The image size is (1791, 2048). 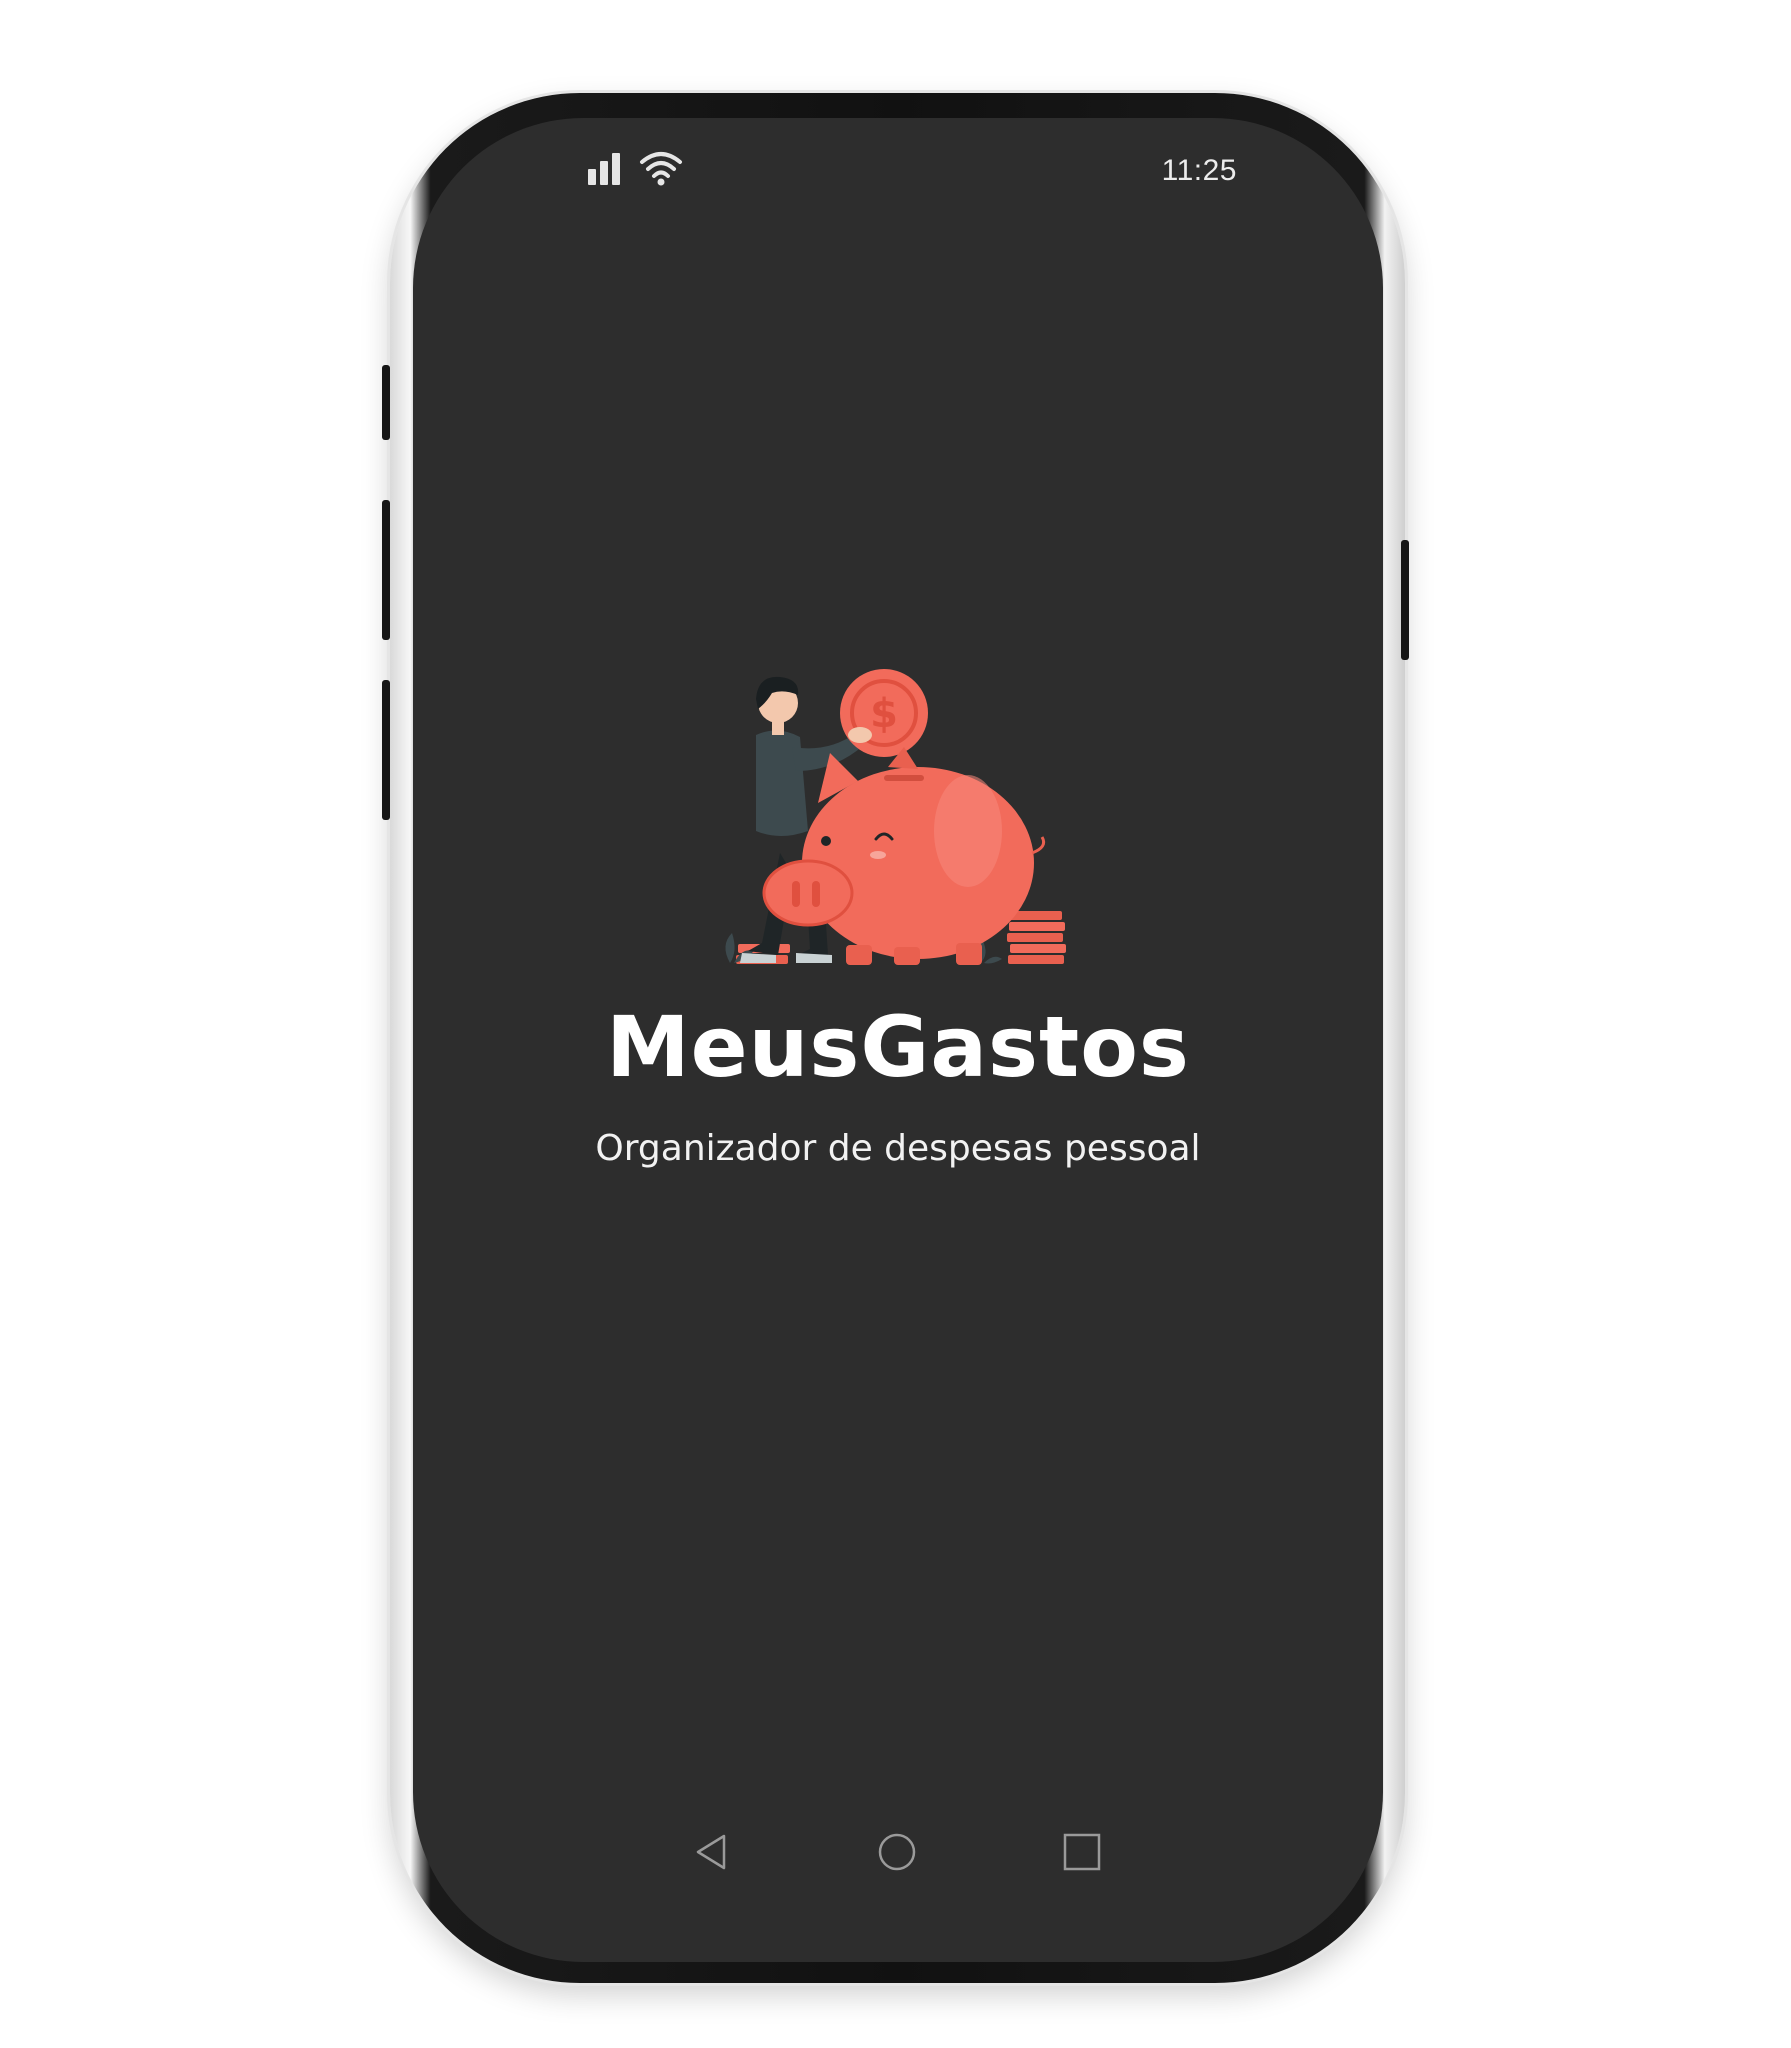 What do you see at coordinates (386, 750) in the screenshot?
I see `side-button-volume-down` at bounding box center [386, 750].